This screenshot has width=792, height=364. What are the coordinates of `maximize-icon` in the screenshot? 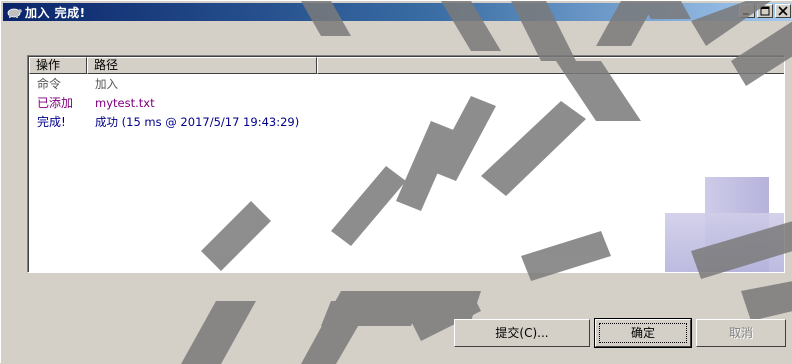 It's located at (765, 11).